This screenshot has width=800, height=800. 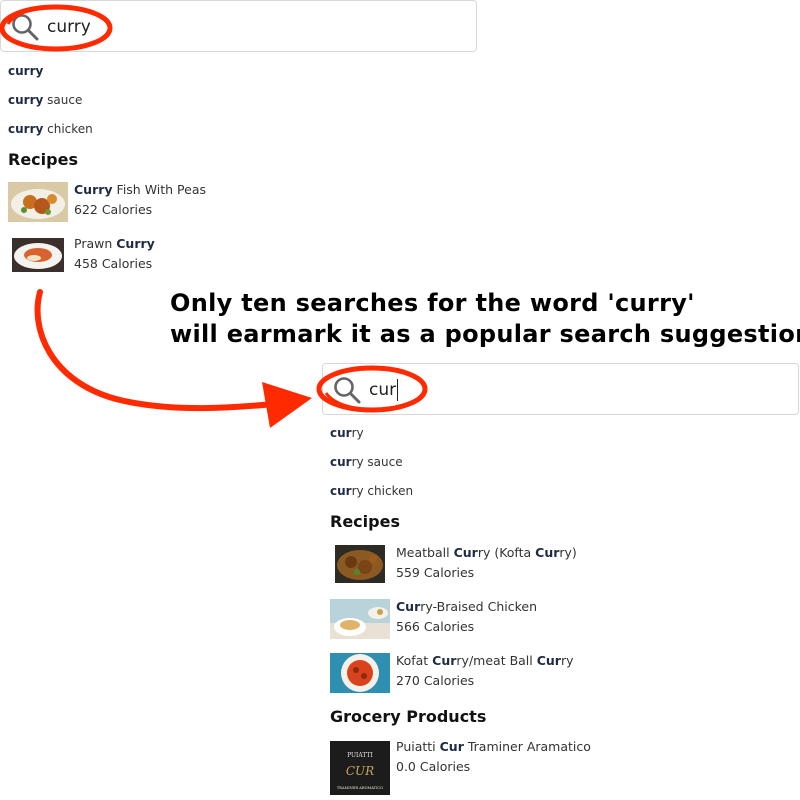 I want to click on text-caret, so click(x=398, y=390).